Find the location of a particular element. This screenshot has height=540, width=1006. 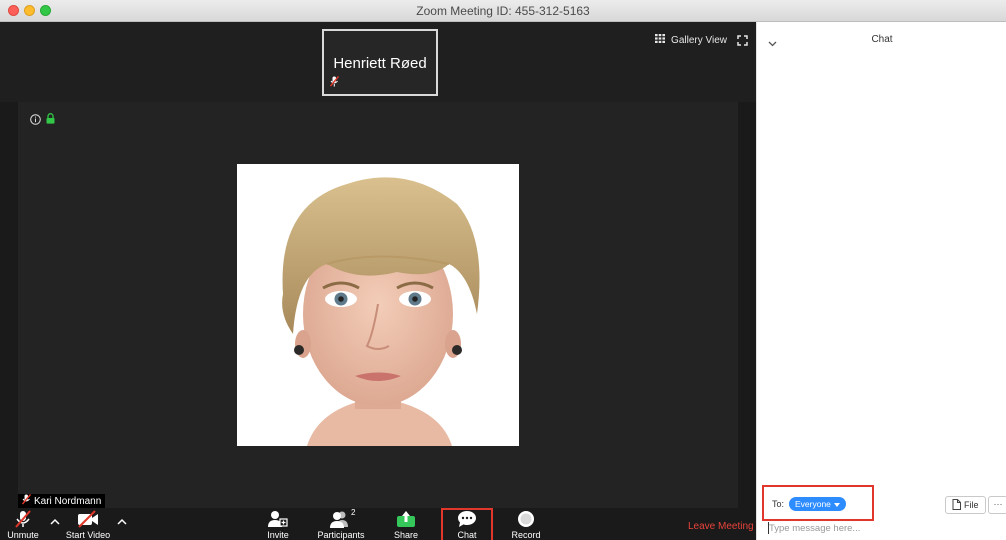

more-options-button: ··· is located at coordinates (997, 505).